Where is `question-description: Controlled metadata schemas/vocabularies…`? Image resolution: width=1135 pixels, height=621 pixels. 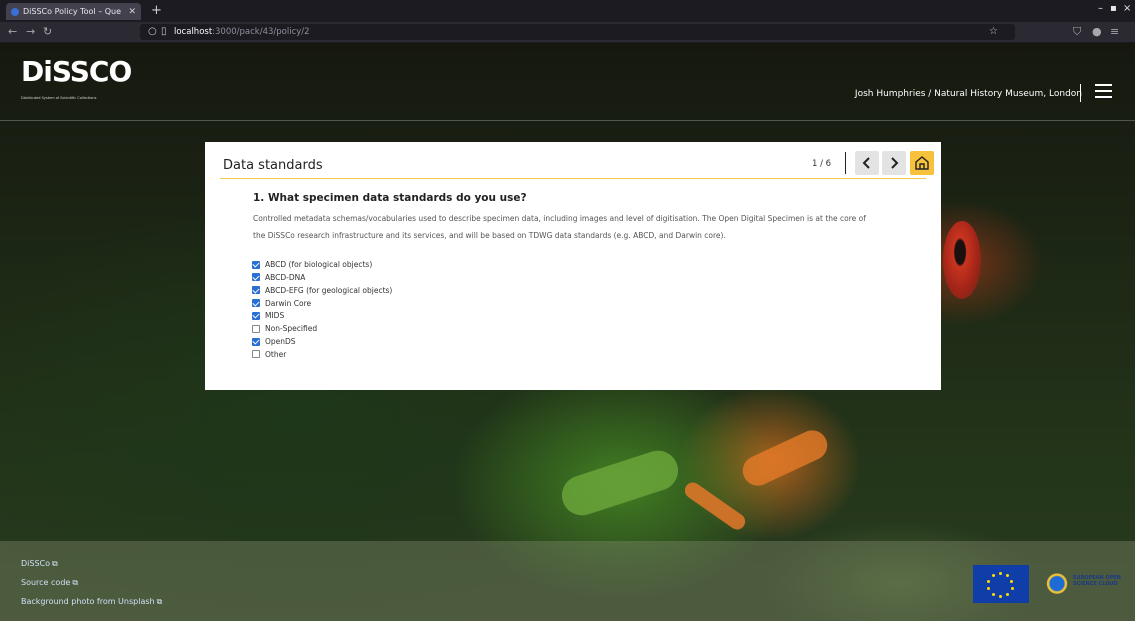 question-description: Controlled metadata schemas/vocabularies… is located at coordinates (583, 227).